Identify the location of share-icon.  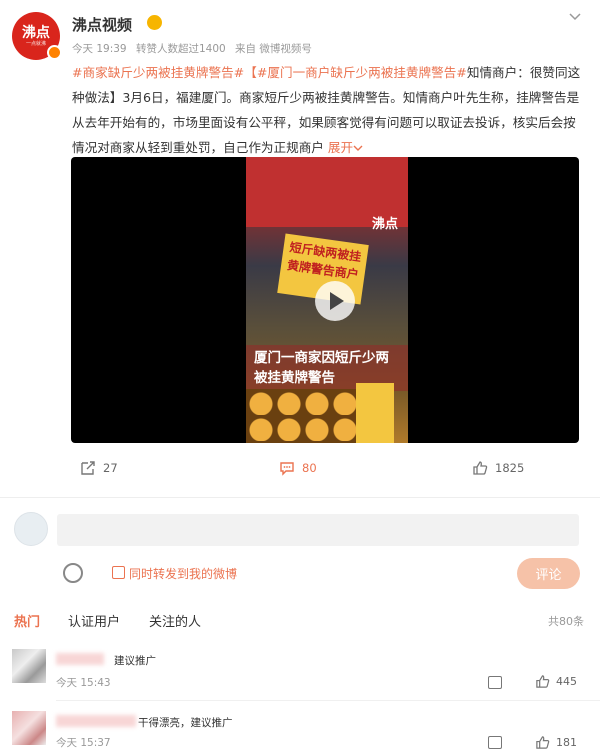
(88, 468).